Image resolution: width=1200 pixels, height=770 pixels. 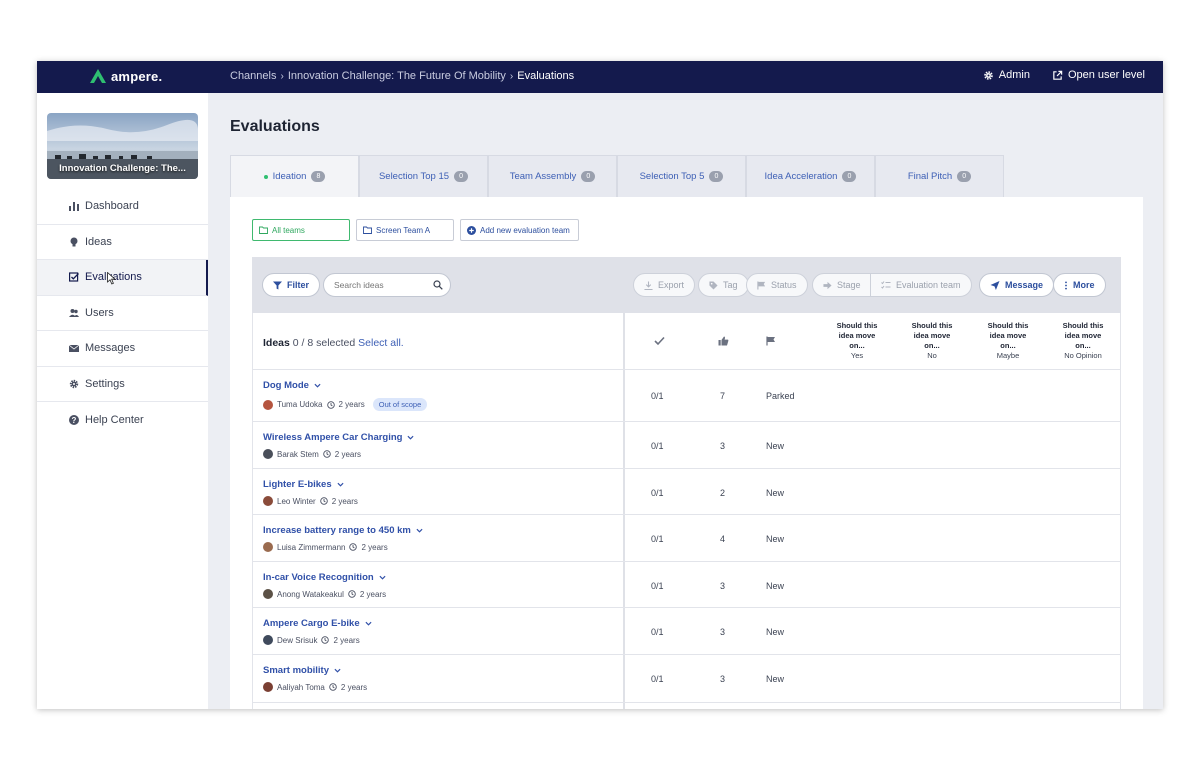 What do you see at coordinates (723, 285) in the screenshot?
I see `tag-button: Tag` at bounding box center [723, 285].